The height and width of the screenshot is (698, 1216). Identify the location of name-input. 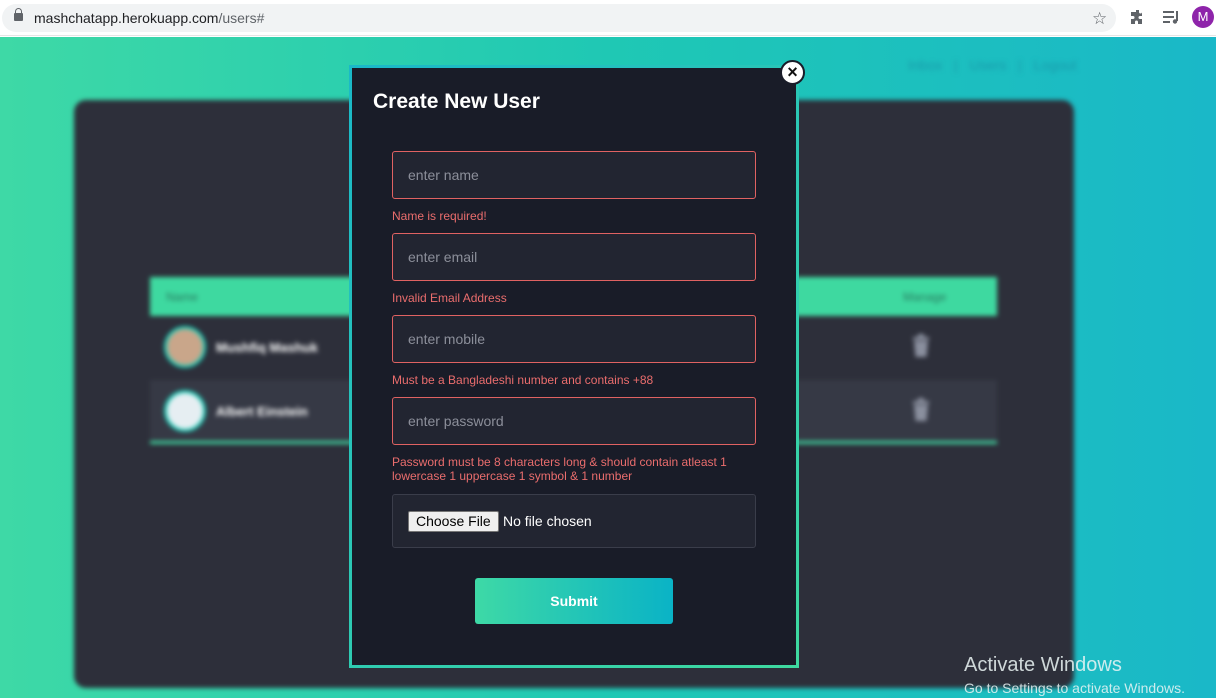
(574, 175).